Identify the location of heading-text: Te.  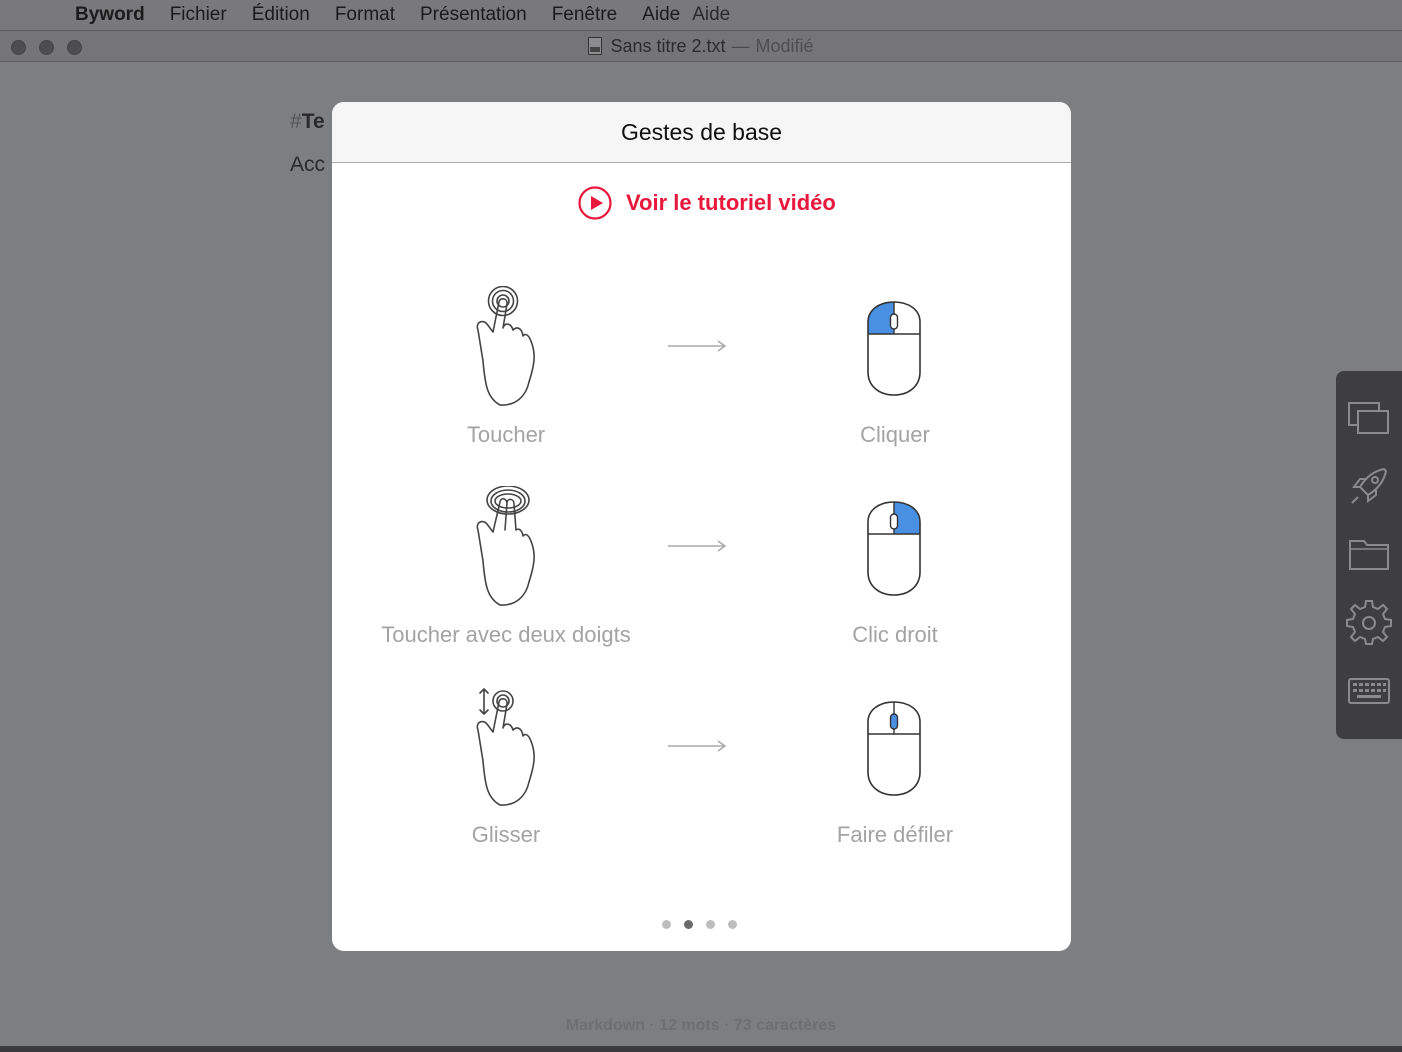
(313, 121).